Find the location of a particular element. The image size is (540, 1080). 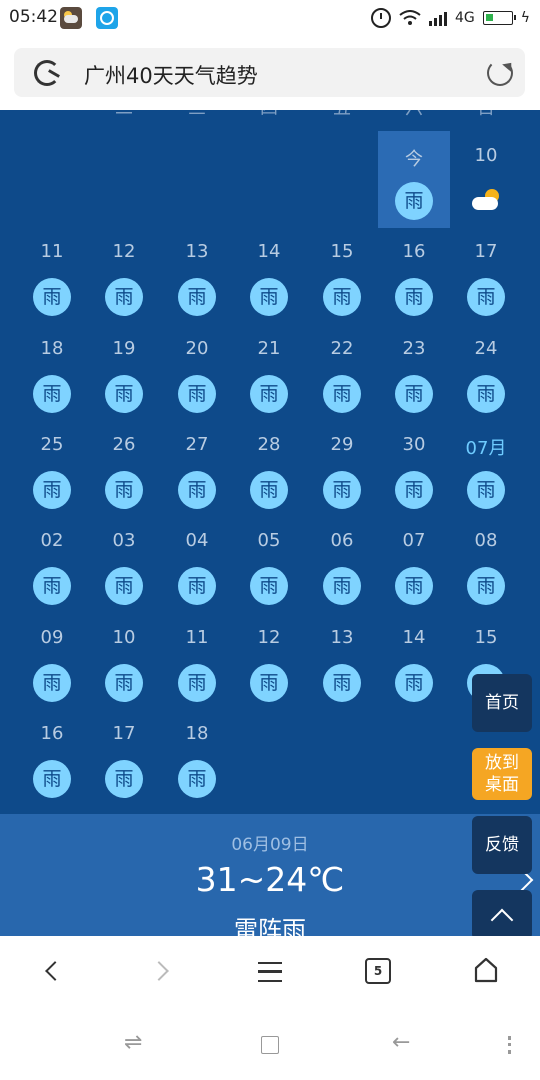

system-more-button is located at coordinates (511, 1045).